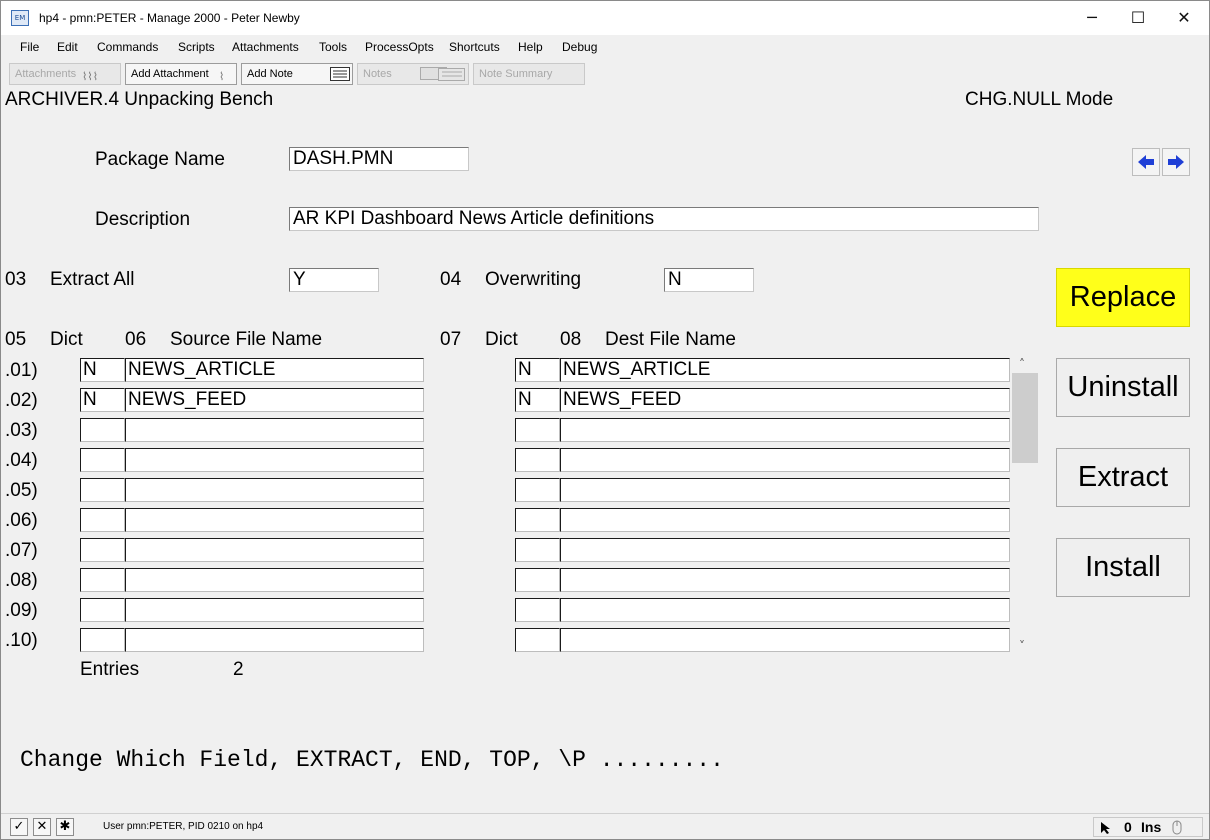 This screenshot has width=1210, height=840. What do you see at coordinates (1025, 506) in the screenshot?
I see `grid-scrollbar: ˄ ˅` at bounding box center [1025, 506].